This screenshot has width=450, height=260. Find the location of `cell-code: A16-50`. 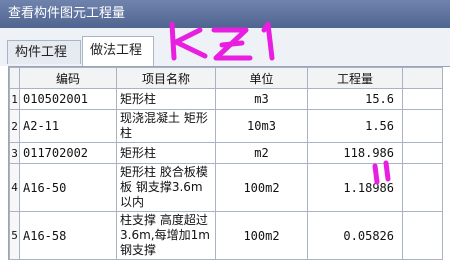

cell-code: A16-50 is located at coordinates (68, 187).